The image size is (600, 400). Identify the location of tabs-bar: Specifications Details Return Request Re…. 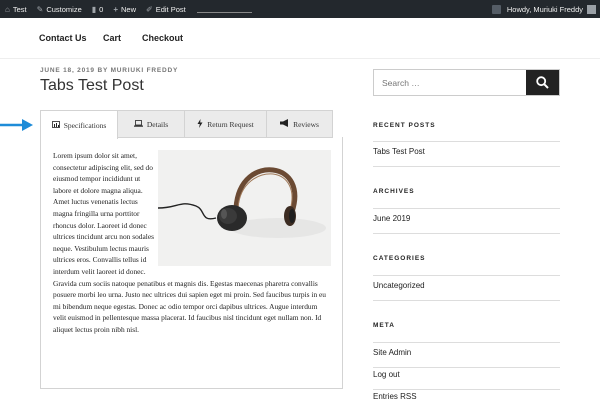
(186, 124).